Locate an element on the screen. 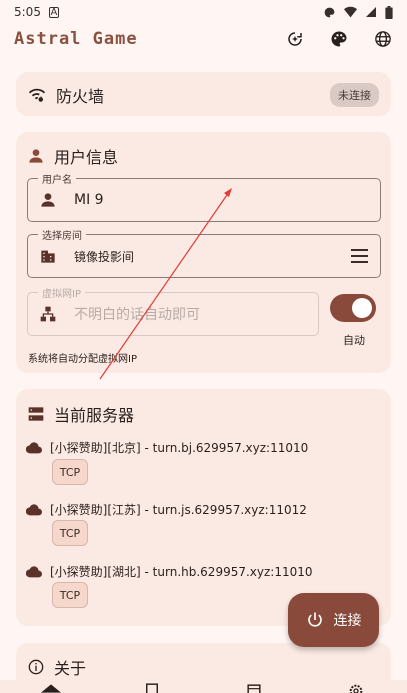  network-icon is located at coordinates (48, 314).